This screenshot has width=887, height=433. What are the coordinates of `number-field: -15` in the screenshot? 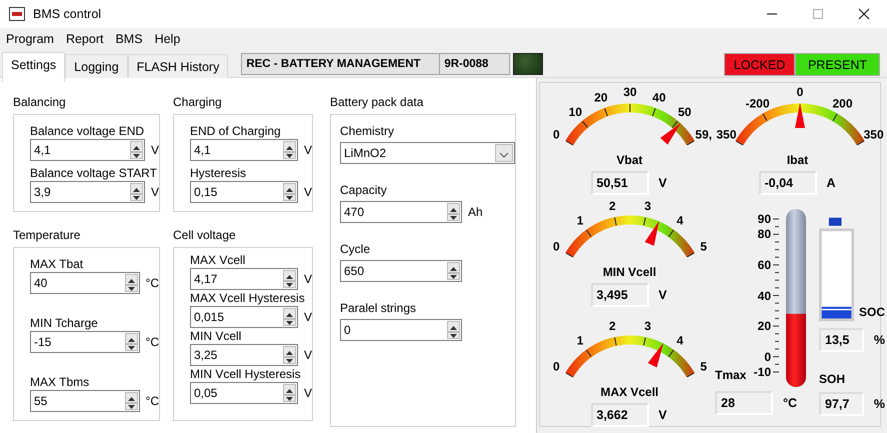 It's located at (85, 342).